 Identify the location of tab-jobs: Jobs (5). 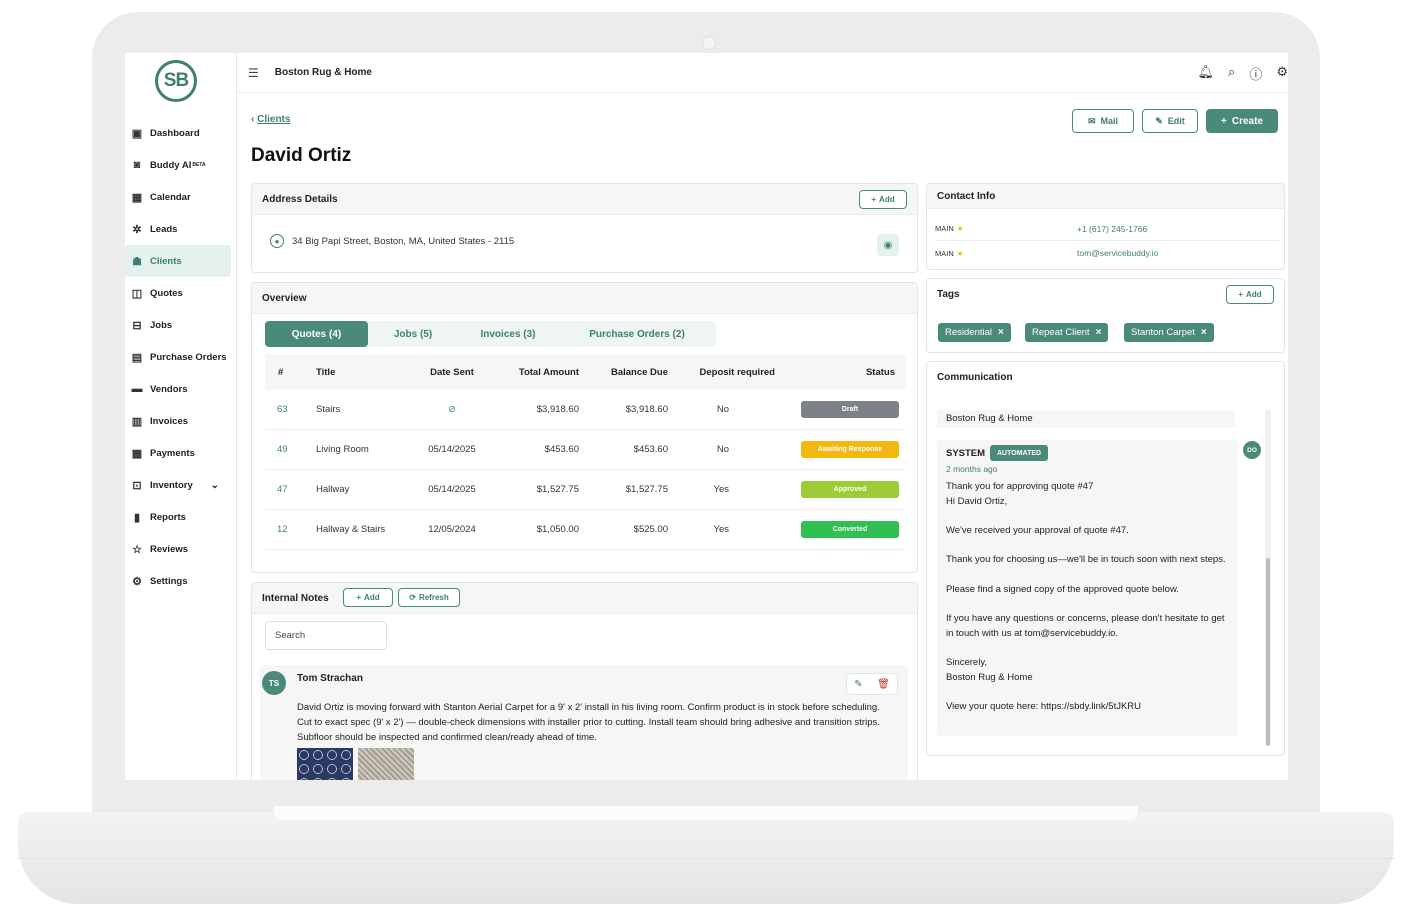
(413, 334).